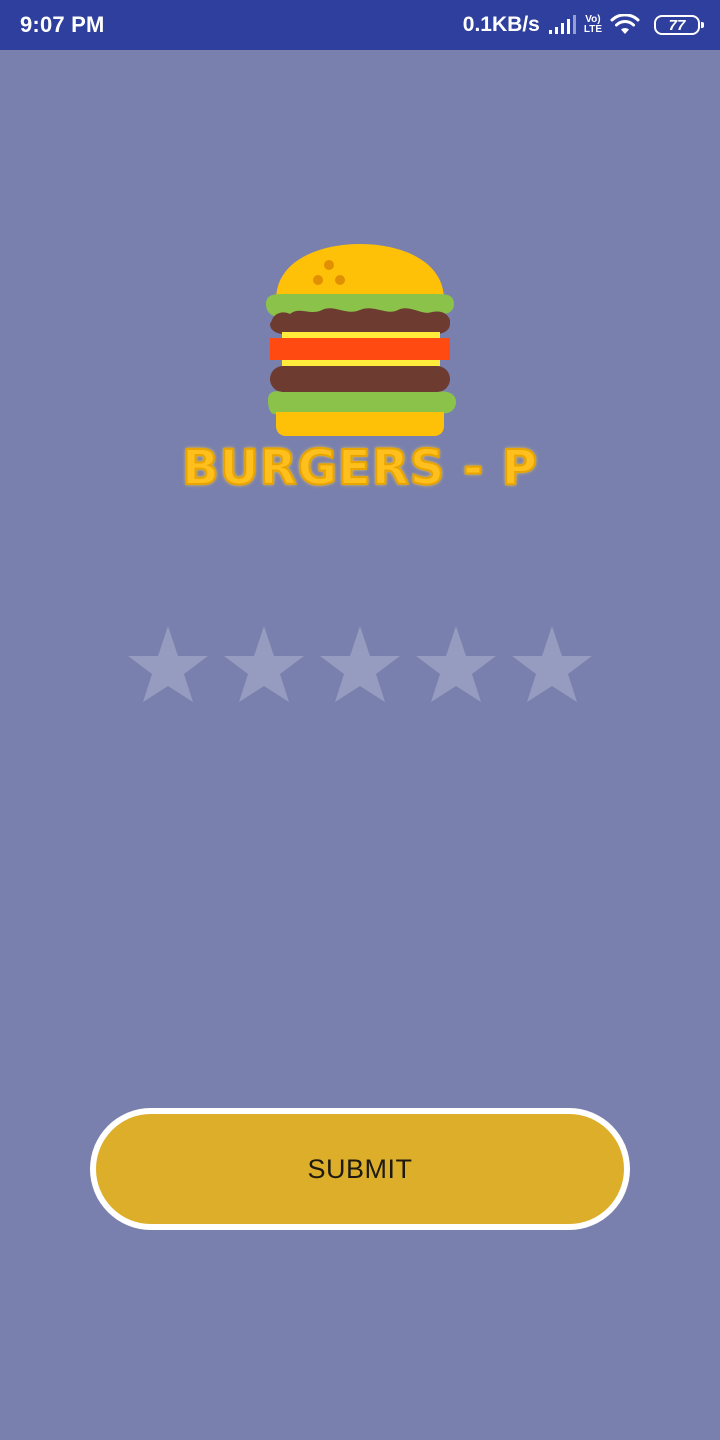 Image resolution: width=720 pixels, height=1440 pixels. I want to click on status-bar: 9:07 PM 0.1KB/s Vo) LTE 77, so click(360, 25).